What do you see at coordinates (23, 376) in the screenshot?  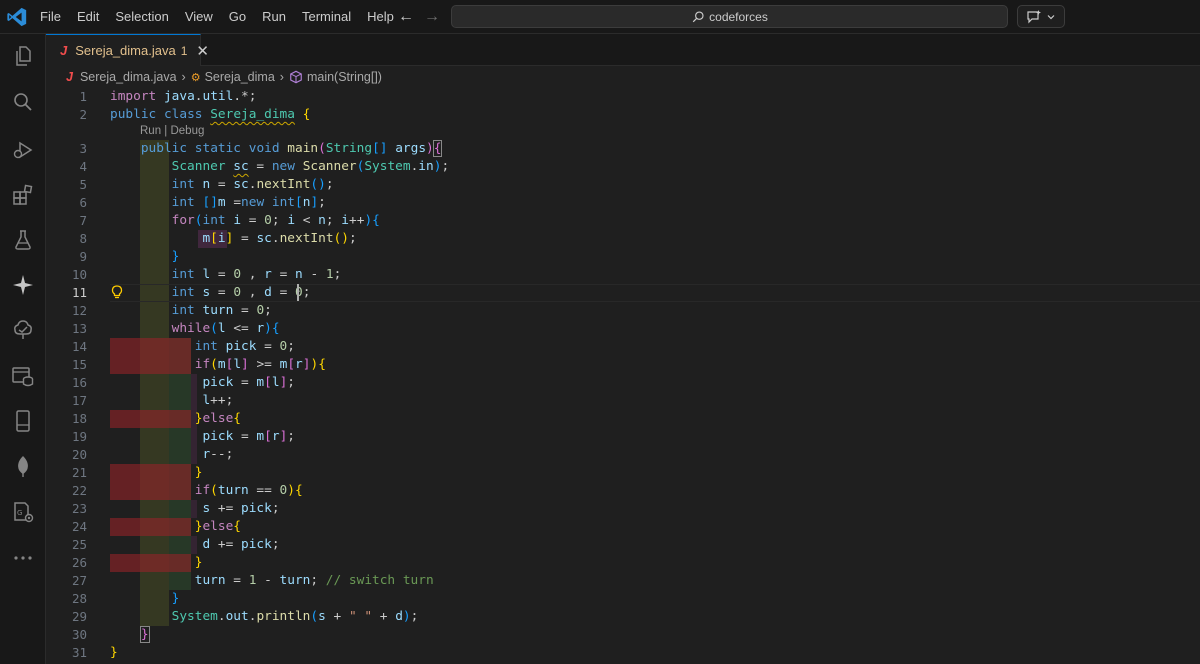 I see `database-icon` at bounding box center [23, 376].